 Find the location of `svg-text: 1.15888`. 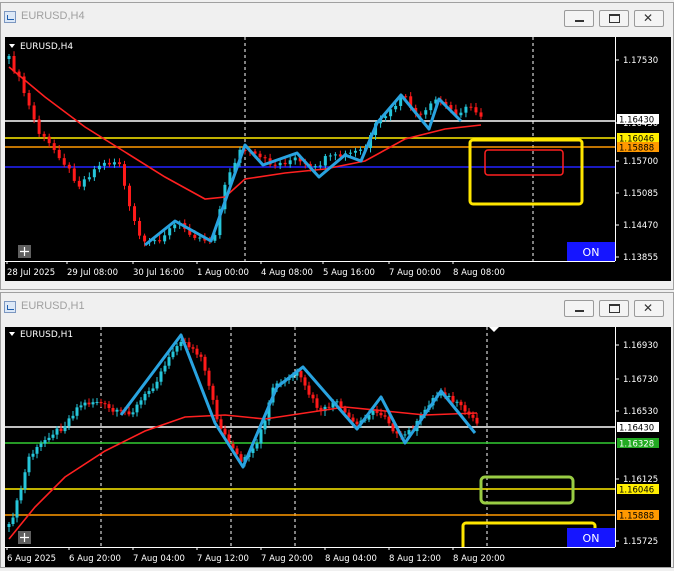

svg-text: 1.15888 is located at coordinates (636, 517).